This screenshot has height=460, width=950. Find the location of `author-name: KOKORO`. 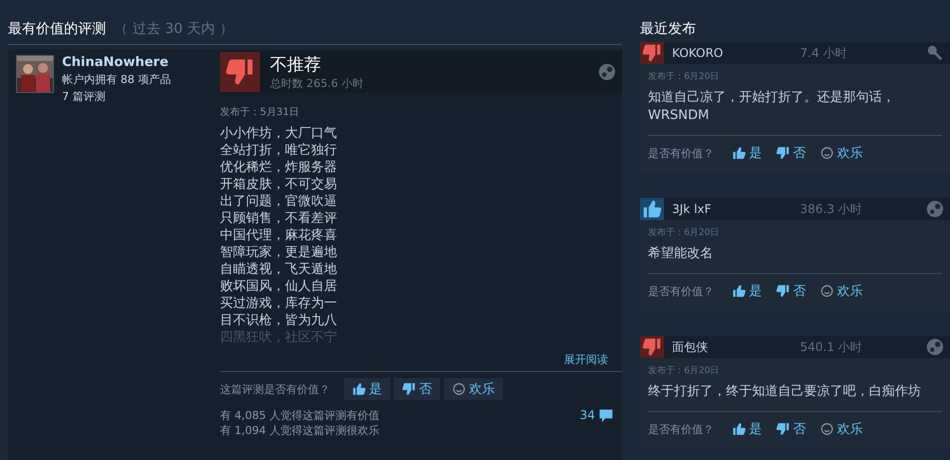

author-name: KOKORO is located at coordinates (732, 53).